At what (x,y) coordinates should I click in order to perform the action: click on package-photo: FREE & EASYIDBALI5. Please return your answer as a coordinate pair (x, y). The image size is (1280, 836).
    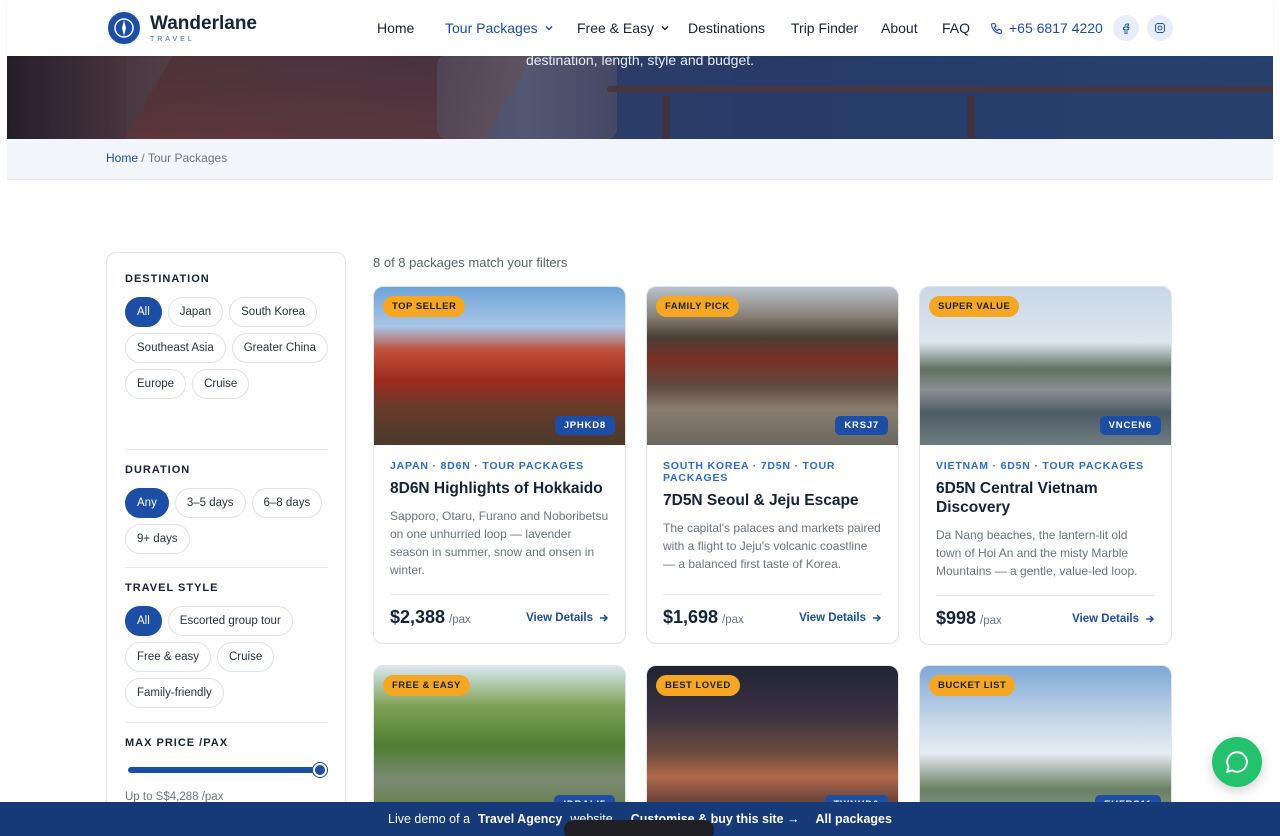
    Looking at the image, I should click on (499, 745).